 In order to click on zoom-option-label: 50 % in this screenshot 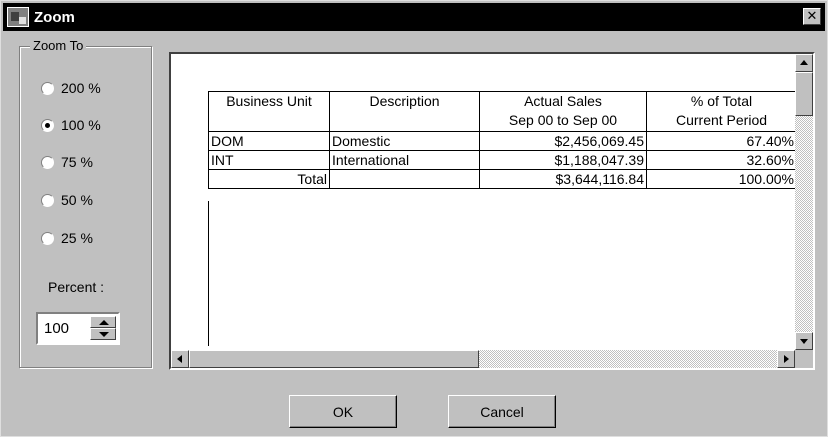, I will do `click(77, 200)`.